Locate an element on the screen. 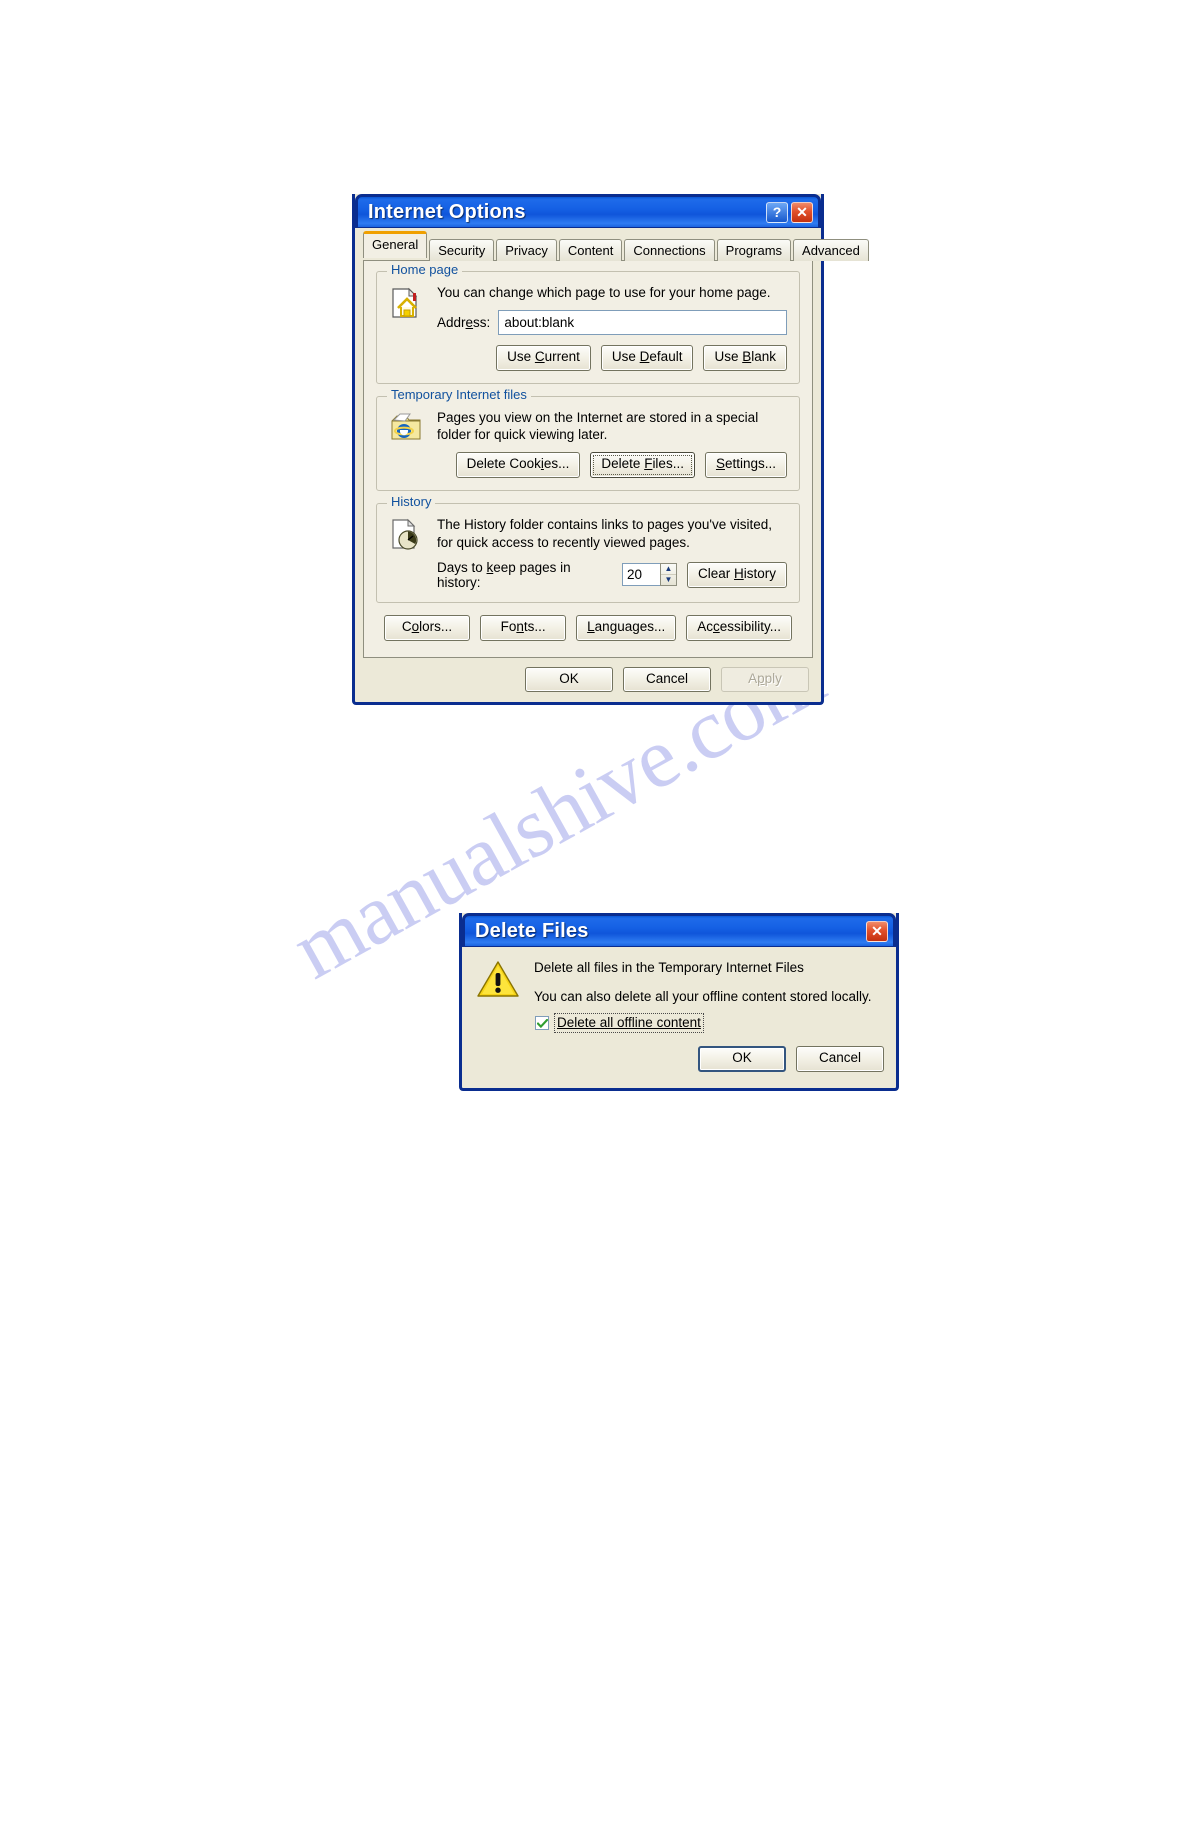  days-to-keep-input is located at coordinates (640, 575).